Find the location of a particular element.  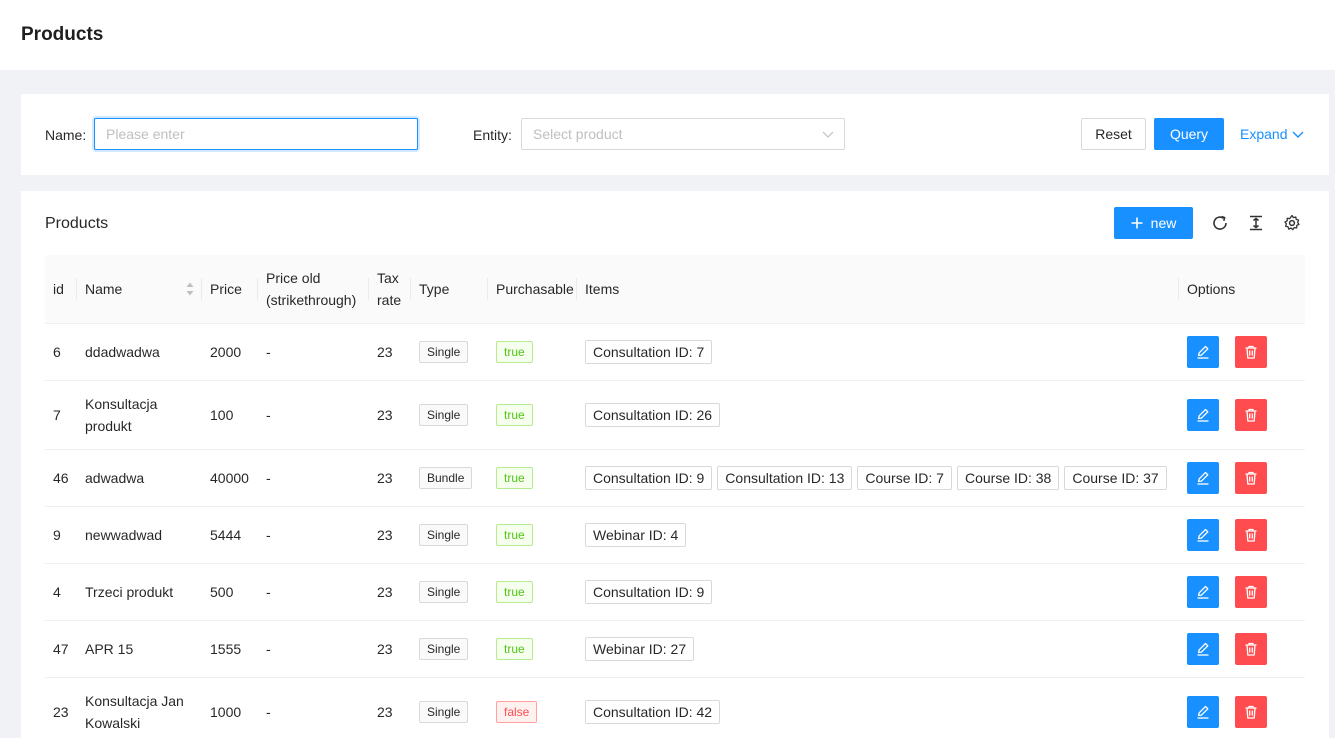

column-header-items: Items is located at coordinates (878, 289).